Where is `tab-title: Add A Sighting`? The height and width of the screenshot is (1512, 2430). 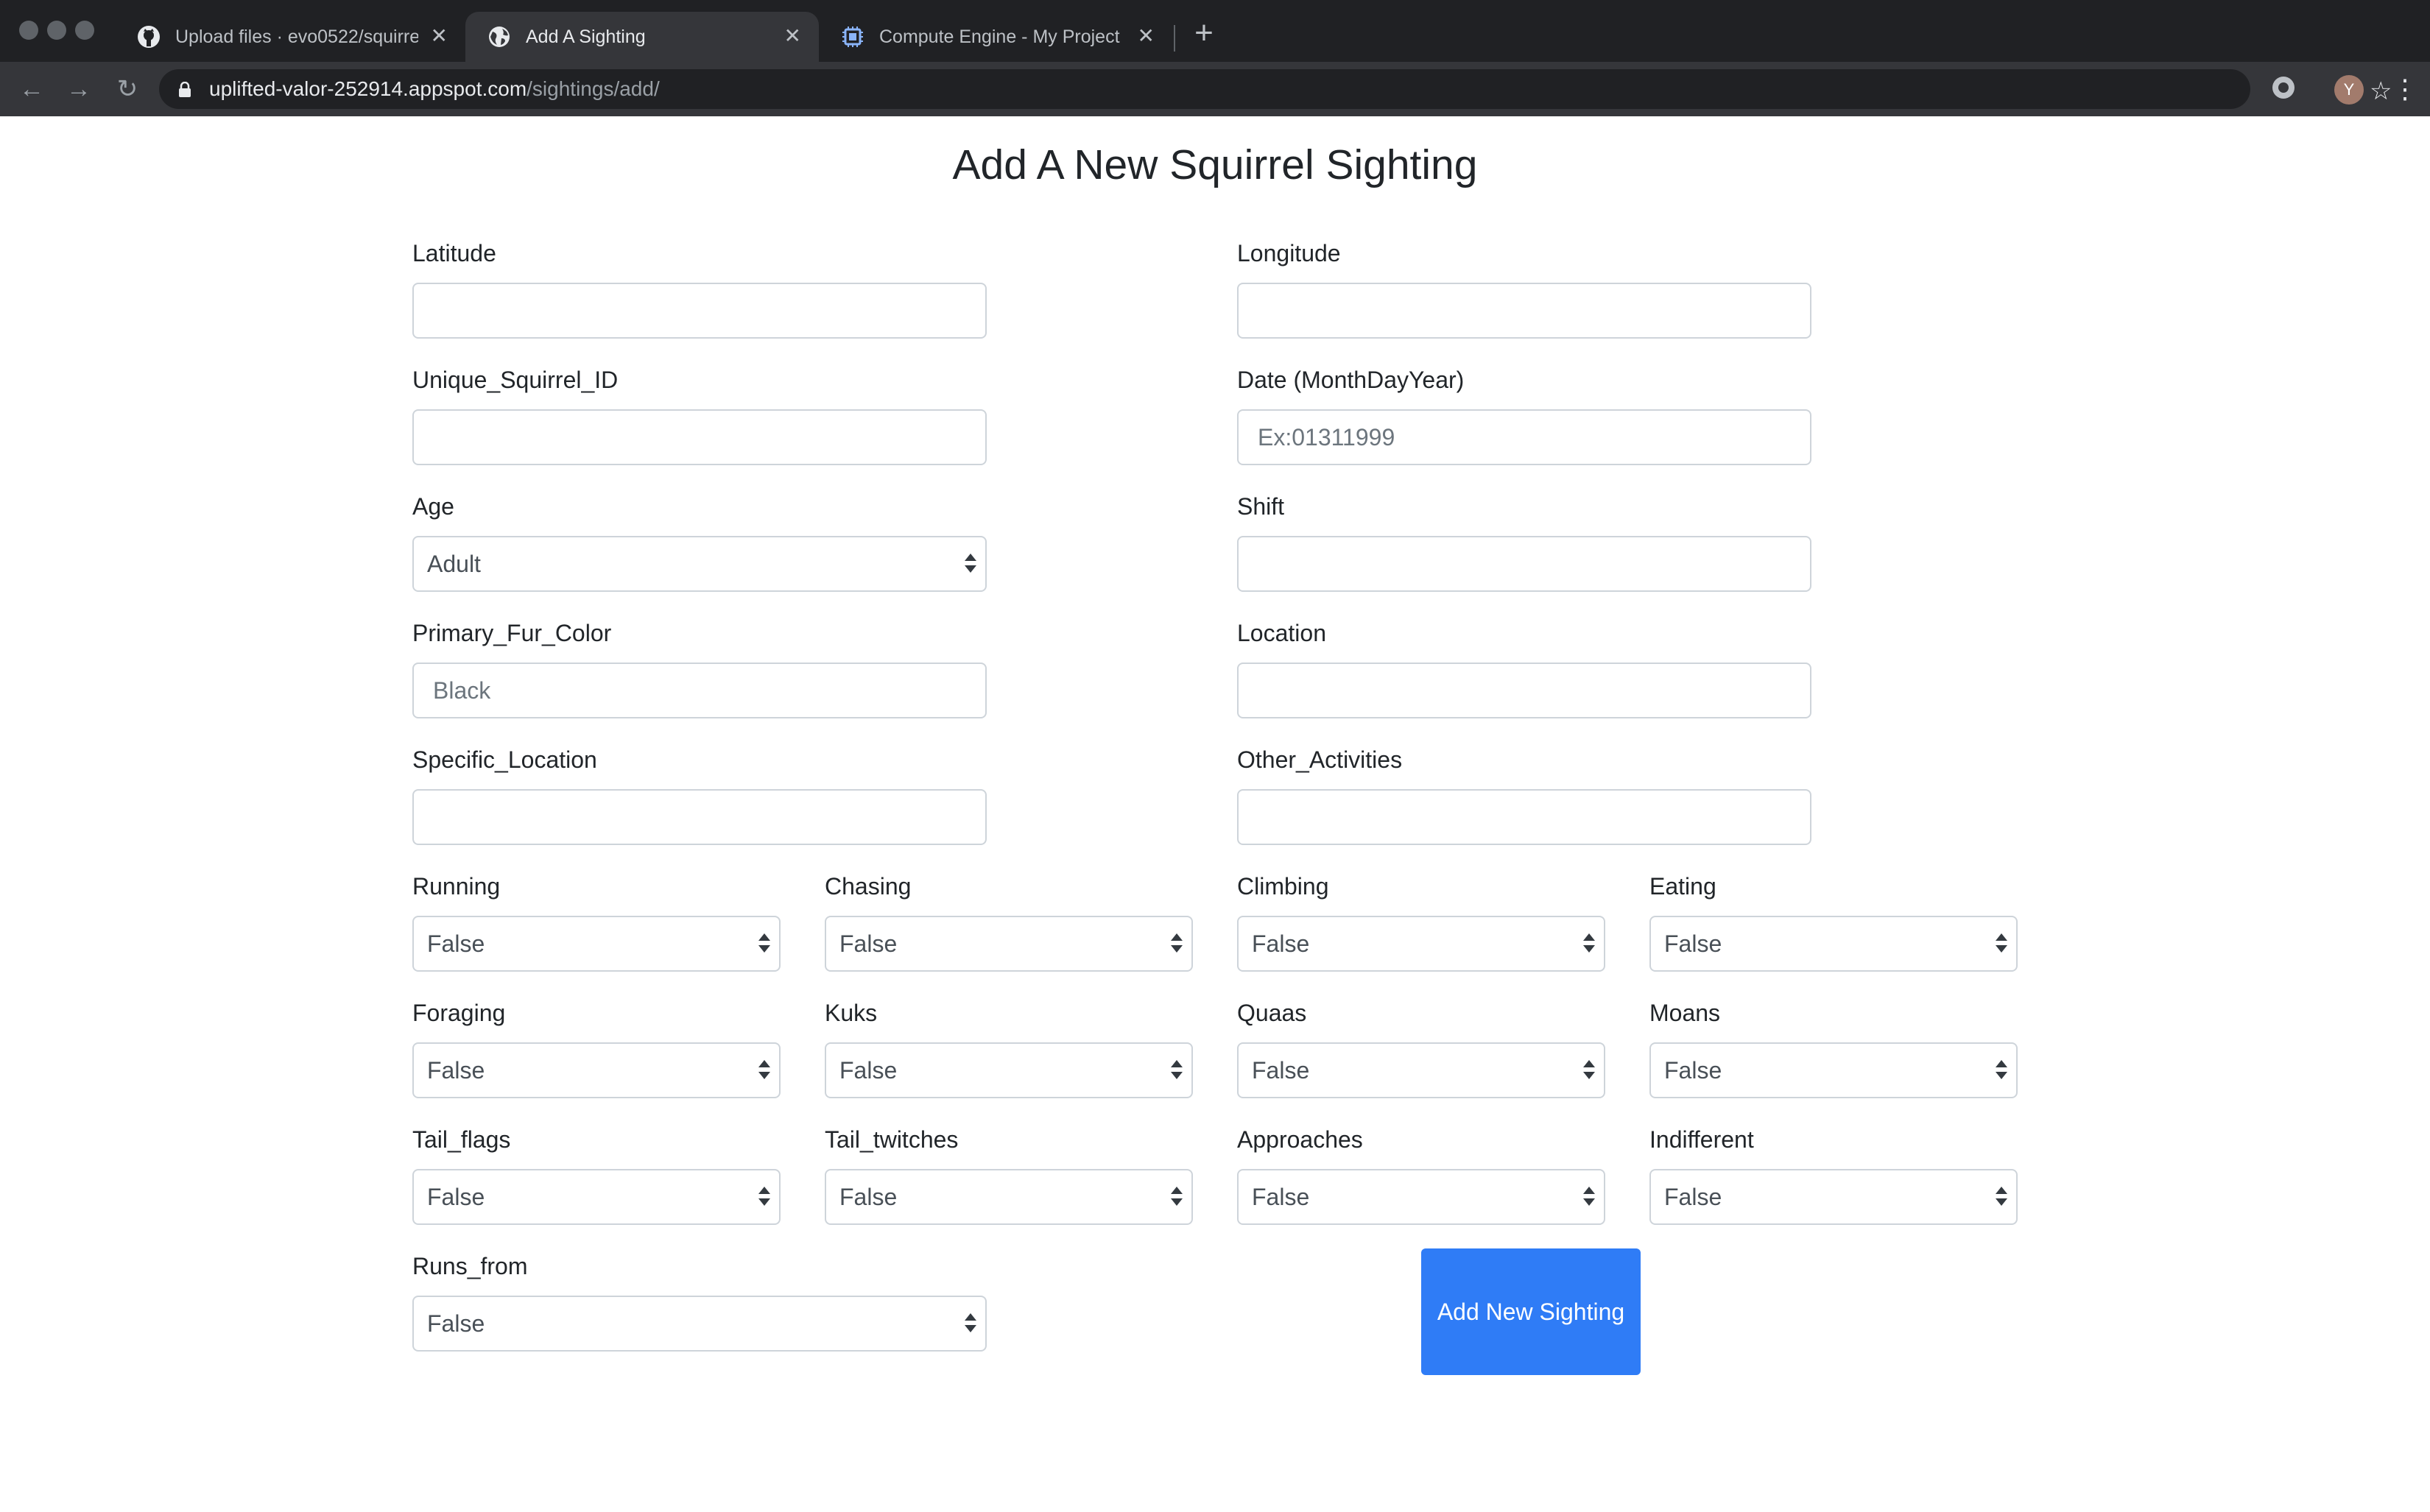 tab-title: Add A Sighting is located at coordinates (586, 37).